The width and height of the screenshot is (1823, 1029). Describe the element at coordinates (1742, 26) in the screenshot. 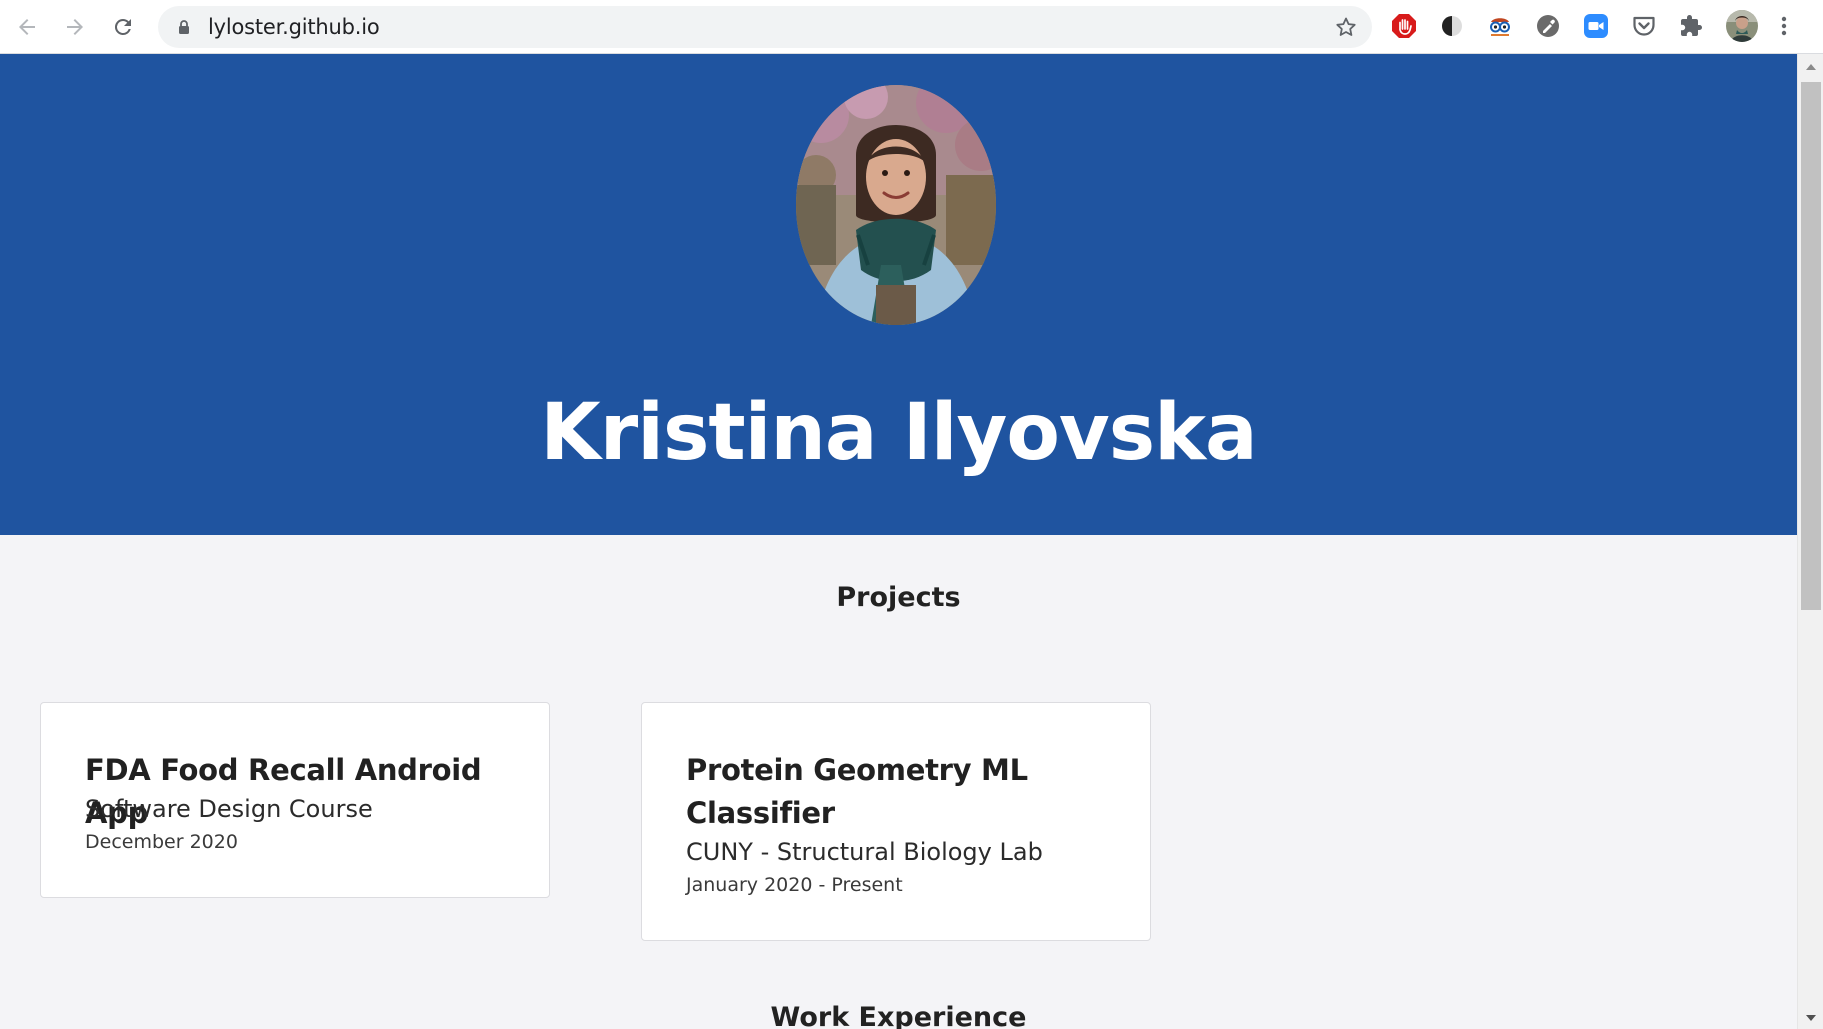

I see `profile-avatar` at that location.